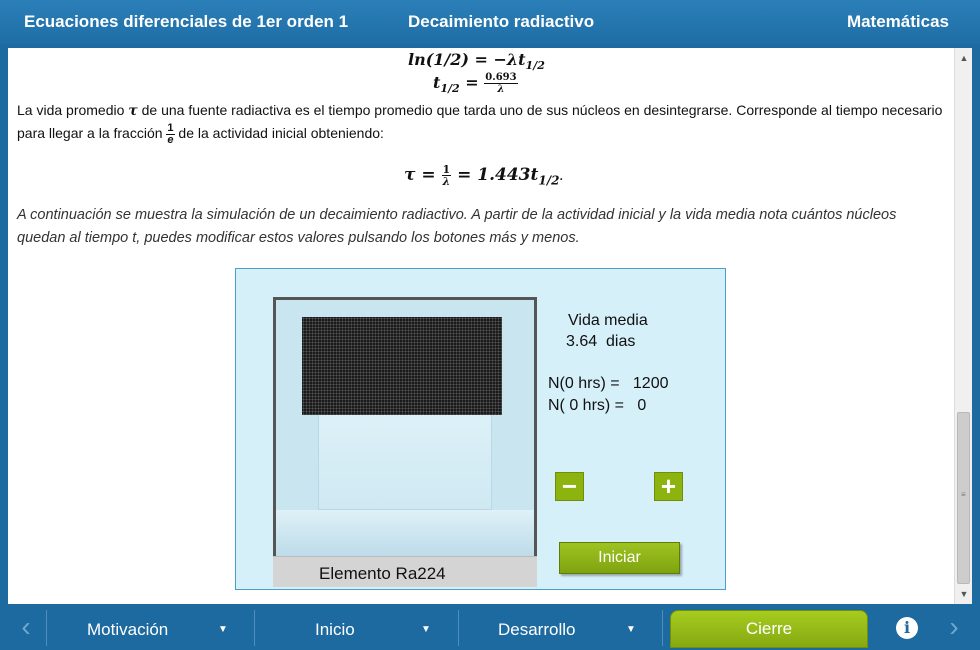  What do you see at coordinates (608, 320) in the screenshot?
I see `half-life-label: Vida media` at bounding box center [608, 320].